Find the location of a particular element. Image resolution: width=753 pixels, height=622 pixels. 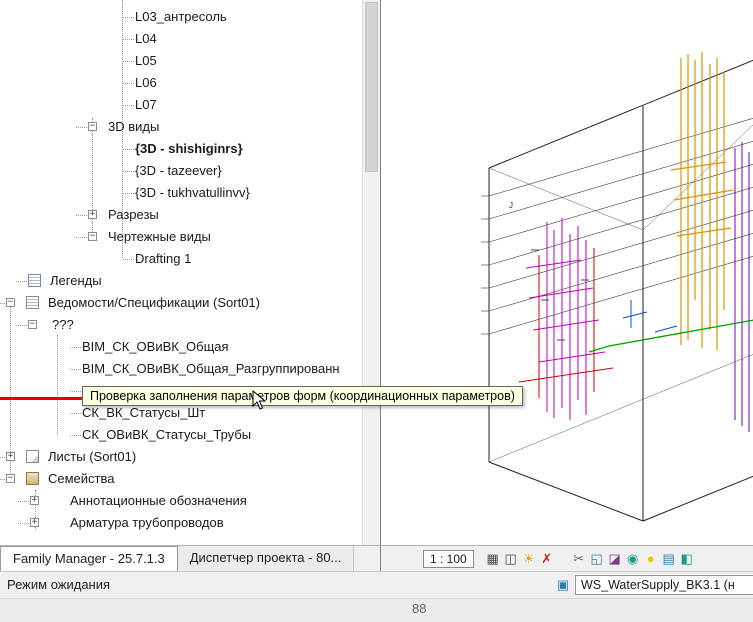

temporary-hide-icon: ◪ is located at coordinates (615, 559).